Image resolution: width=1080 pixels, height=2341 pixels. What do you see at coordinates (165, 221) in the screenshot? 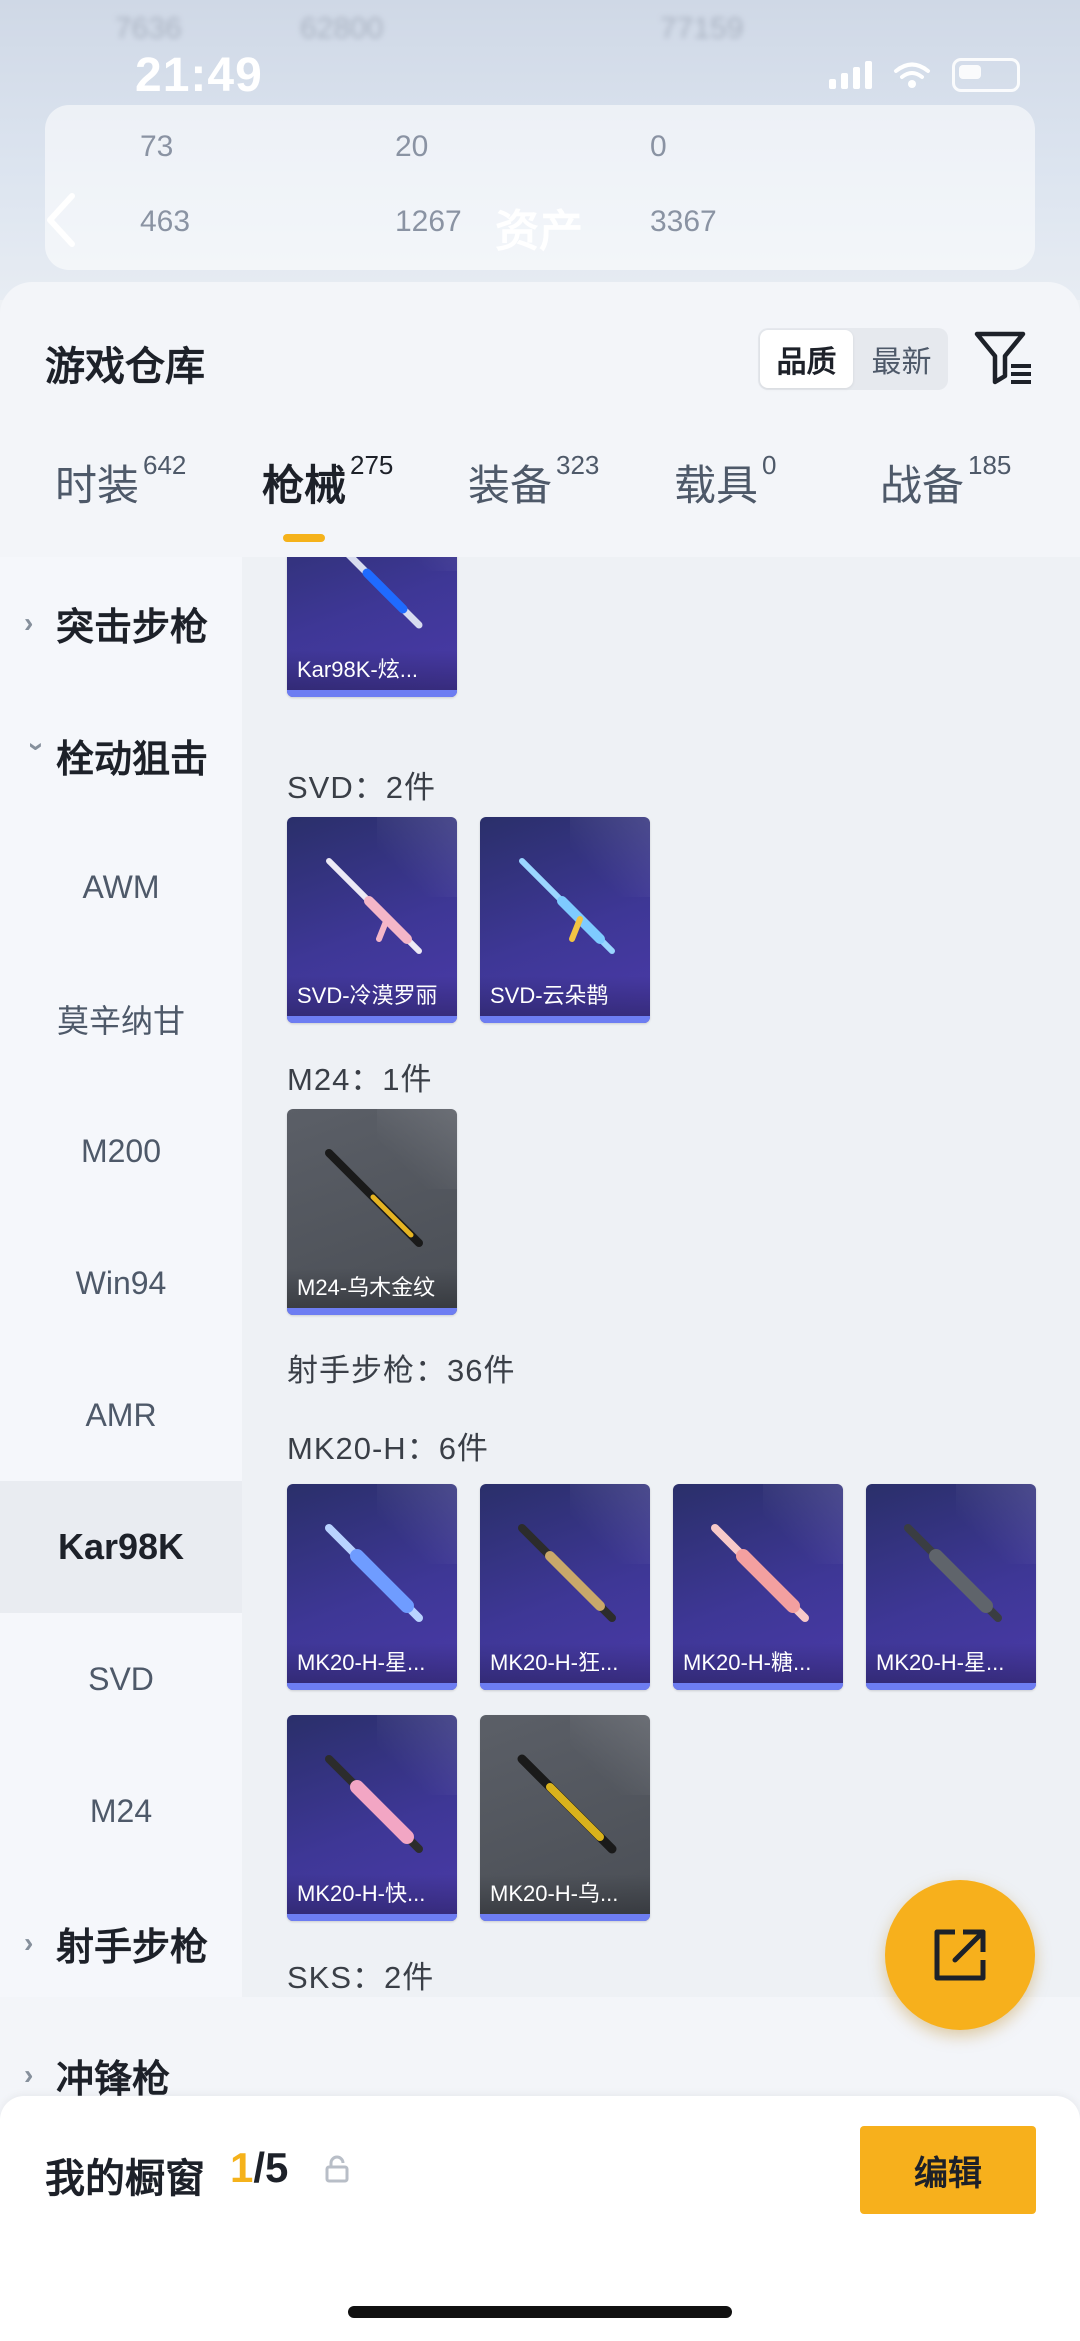
I see `background-stat: 463` at bounding box center [165, 221].